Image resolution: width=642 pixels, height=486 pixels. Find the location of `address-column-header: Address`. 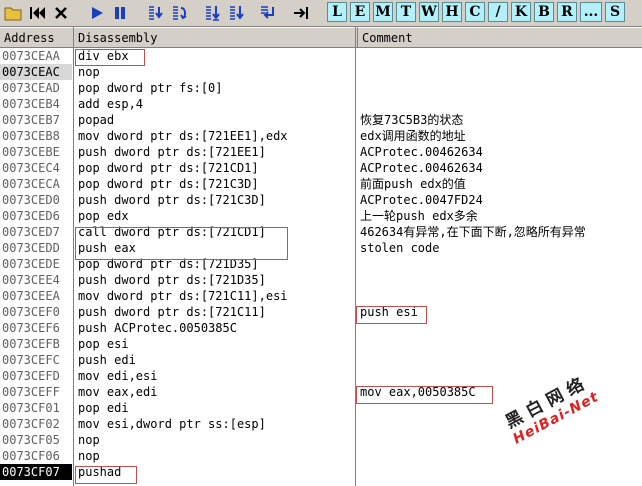

address-column-header: Address is located at coordinates (37, 37).